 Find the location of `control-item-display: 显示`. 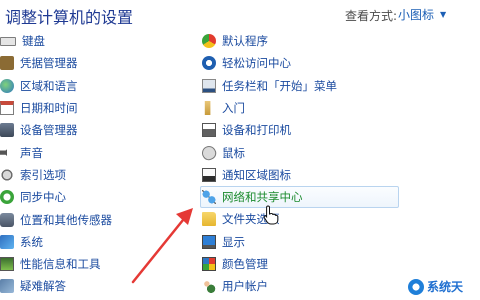

control-item-display: 显示 is located at coordinates (314, 241).